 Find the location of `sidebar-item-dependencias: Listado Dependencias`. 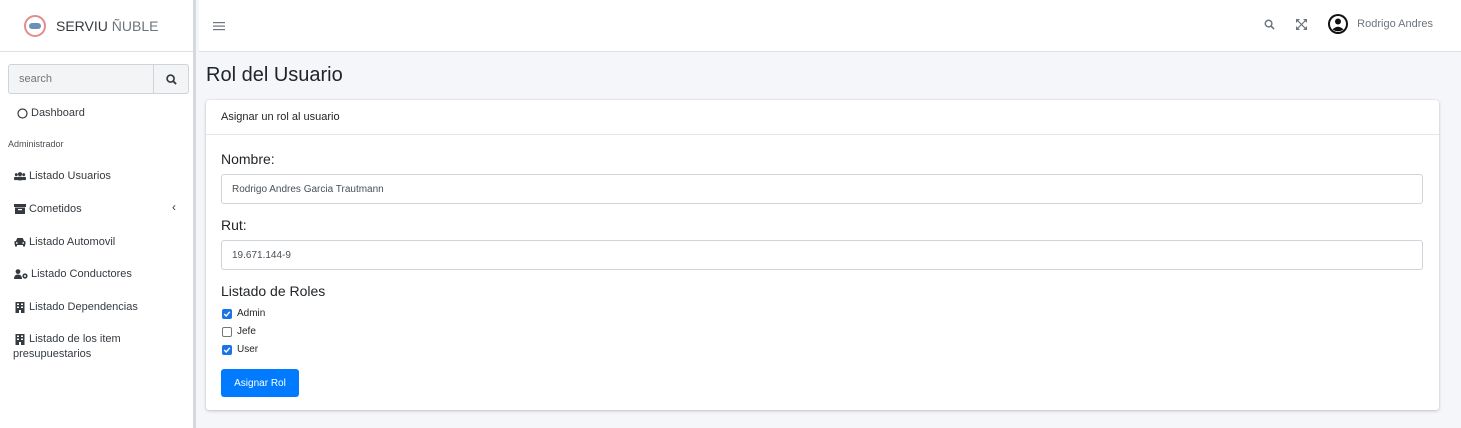

sidebar-item-dependencias: Listado Dependencias is located at coordinates (76, 307).